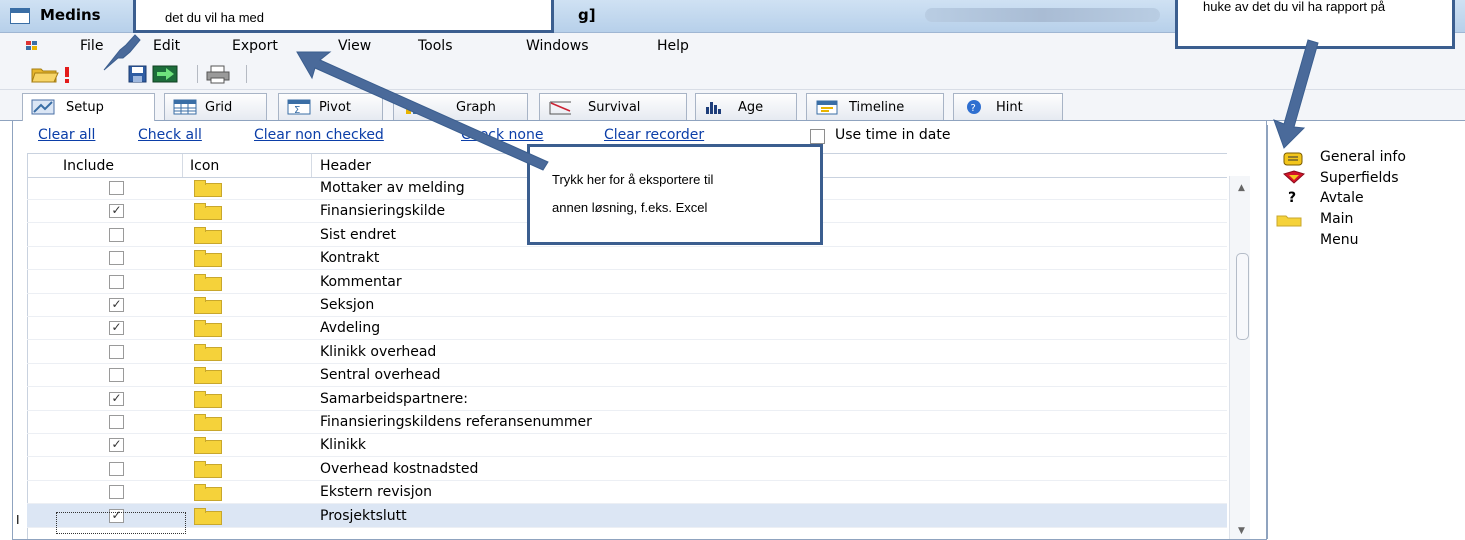 The height and width of the screenshot is (540, 1465). Describe the element at coordinates (422, 111) in the screenshot. I see `arrow-to-export` at that location.